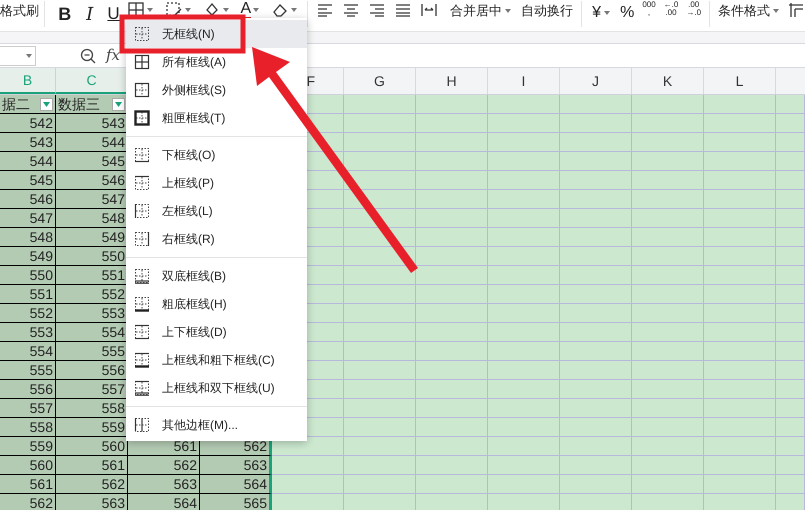 The height and width of the screenshot is (510, 805). What do you see at coordinates (481, 10) in the screenshot?
I see `merge-center-button: 合并居中` at bounding box center [481, 10].